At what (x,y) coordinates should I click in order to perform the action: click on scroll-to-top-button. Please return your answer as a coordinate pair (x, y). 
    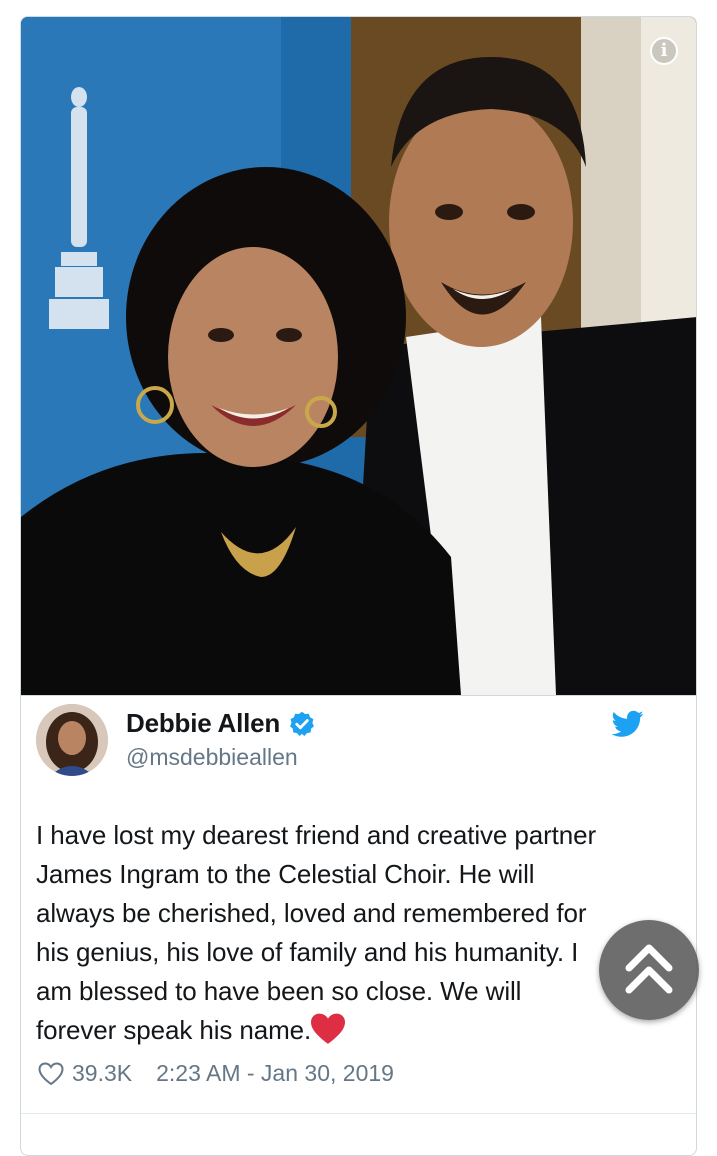
    Looking at the image, I should click on (649, 970).